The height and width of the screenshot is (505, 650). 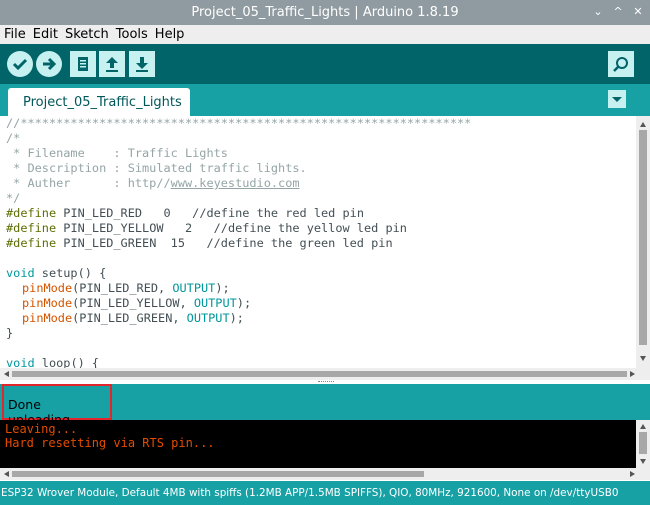 What do you see at coordinates (86, 33) in the screenshot?
I see `menu-sketch: Sketch` at bounding box center [86, 33].